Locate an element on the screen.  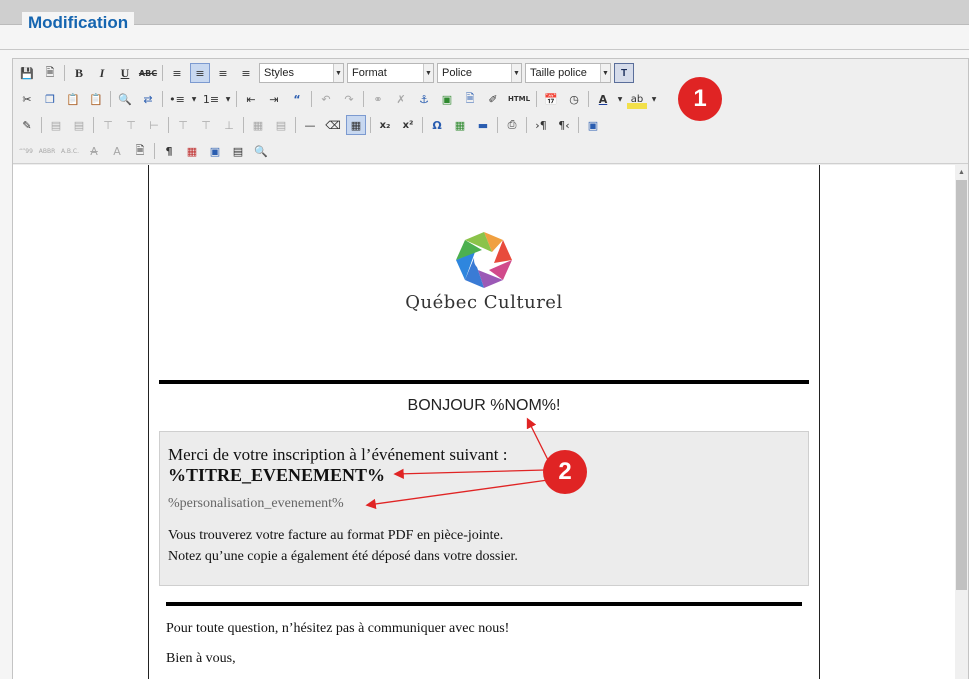
anchor-icon: ⚓ is located at coordinates (424, 99).